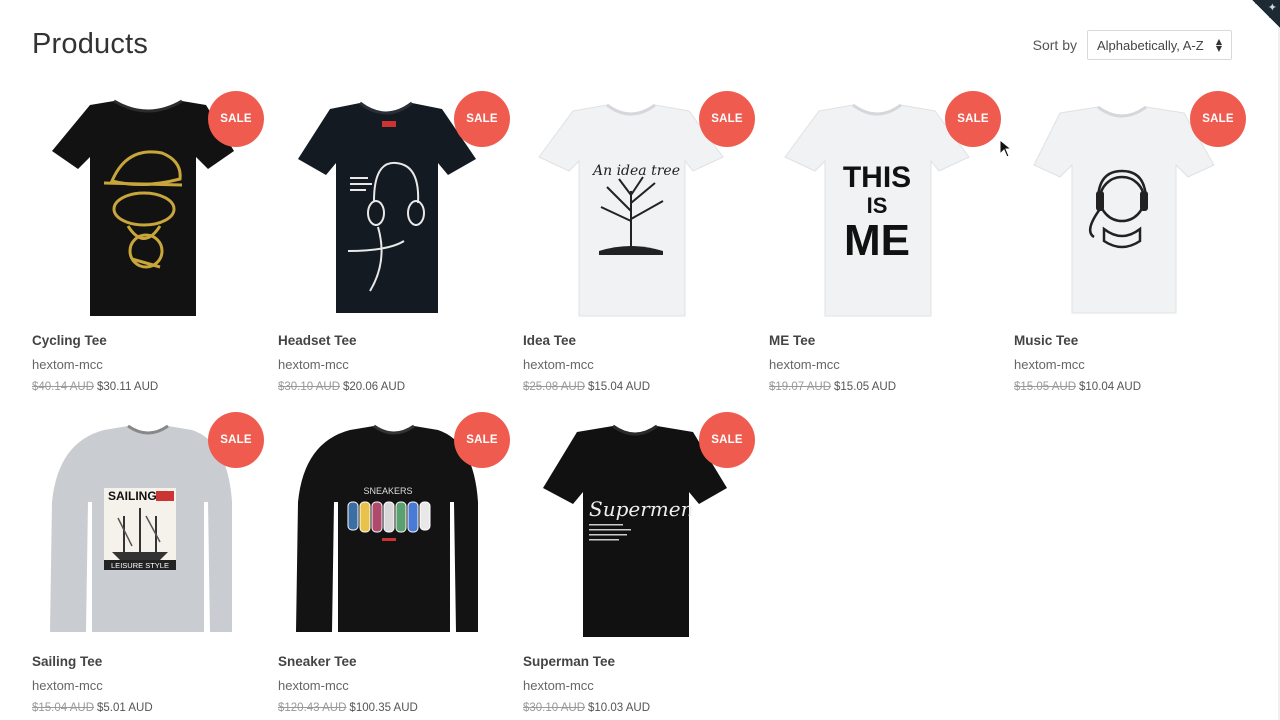  What do you see at coordinates (639, 526) in the screenshot?
I see `product-image: Supermen SALE` at bounding box center [639, 526].